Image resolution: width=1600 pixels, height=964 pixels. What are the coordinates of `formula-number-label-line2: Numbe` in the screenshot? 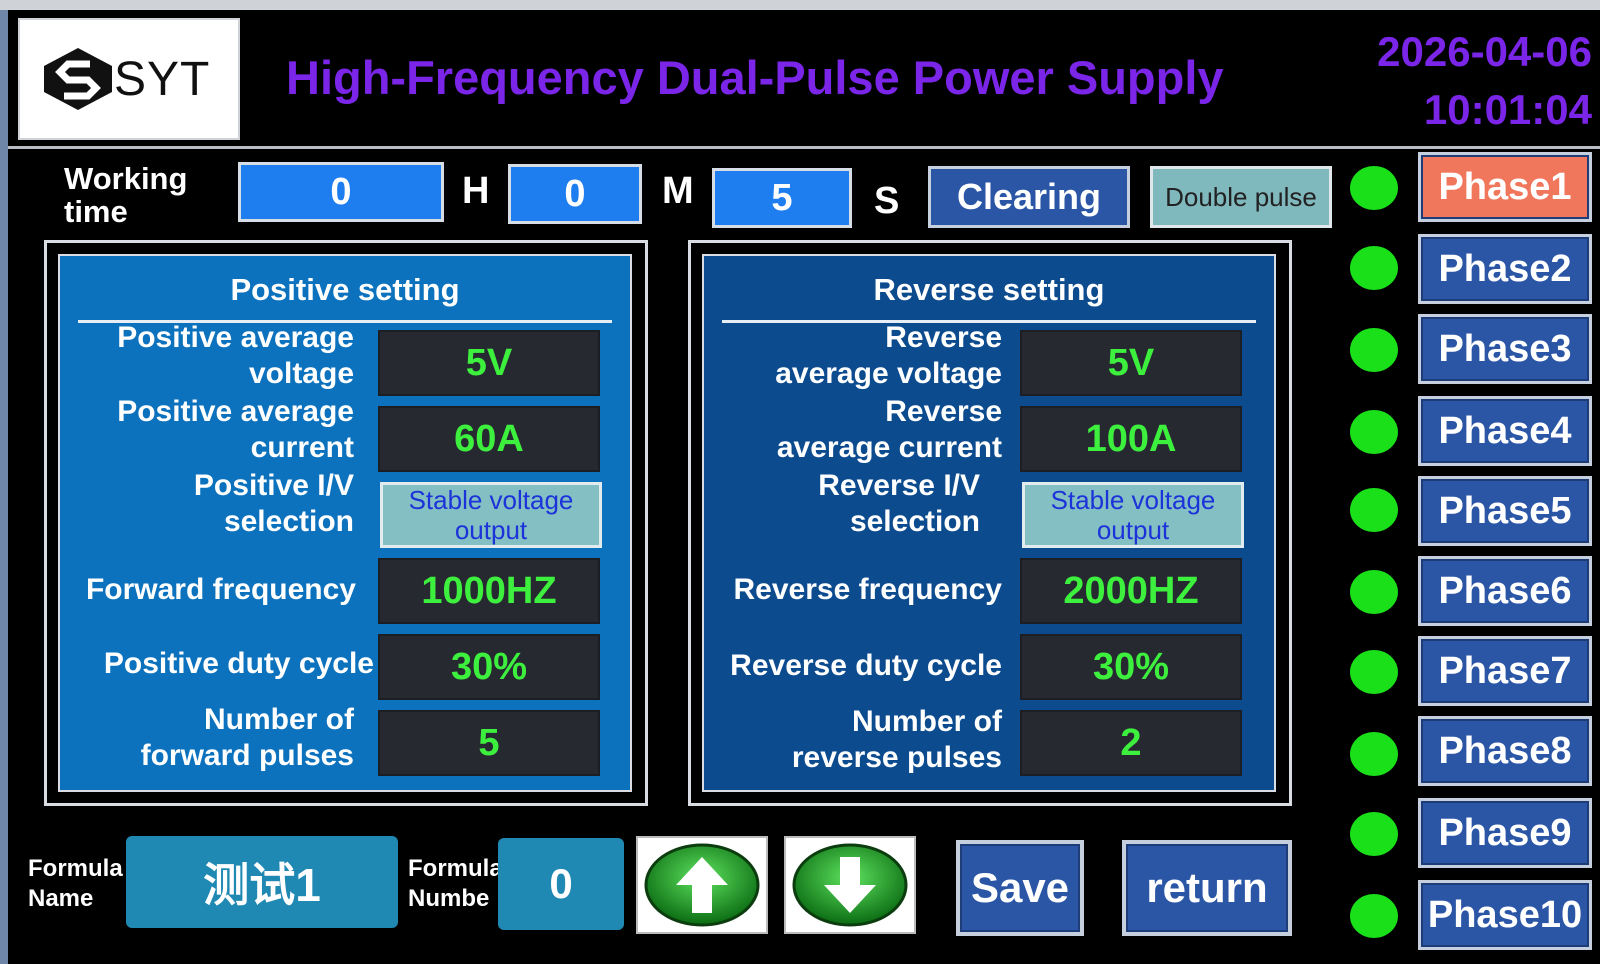 It's located at (449, 898).